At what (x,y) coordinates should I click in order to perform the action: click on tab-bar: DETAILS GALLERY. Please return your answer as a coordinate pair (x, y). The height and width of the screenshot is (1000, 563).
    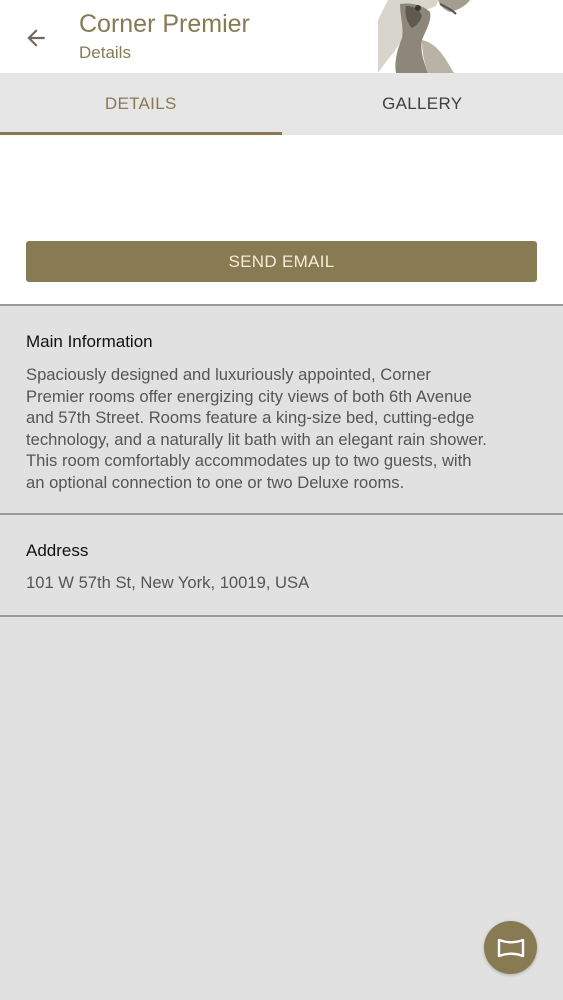
    Looking at the image, I should click on (281, 104).